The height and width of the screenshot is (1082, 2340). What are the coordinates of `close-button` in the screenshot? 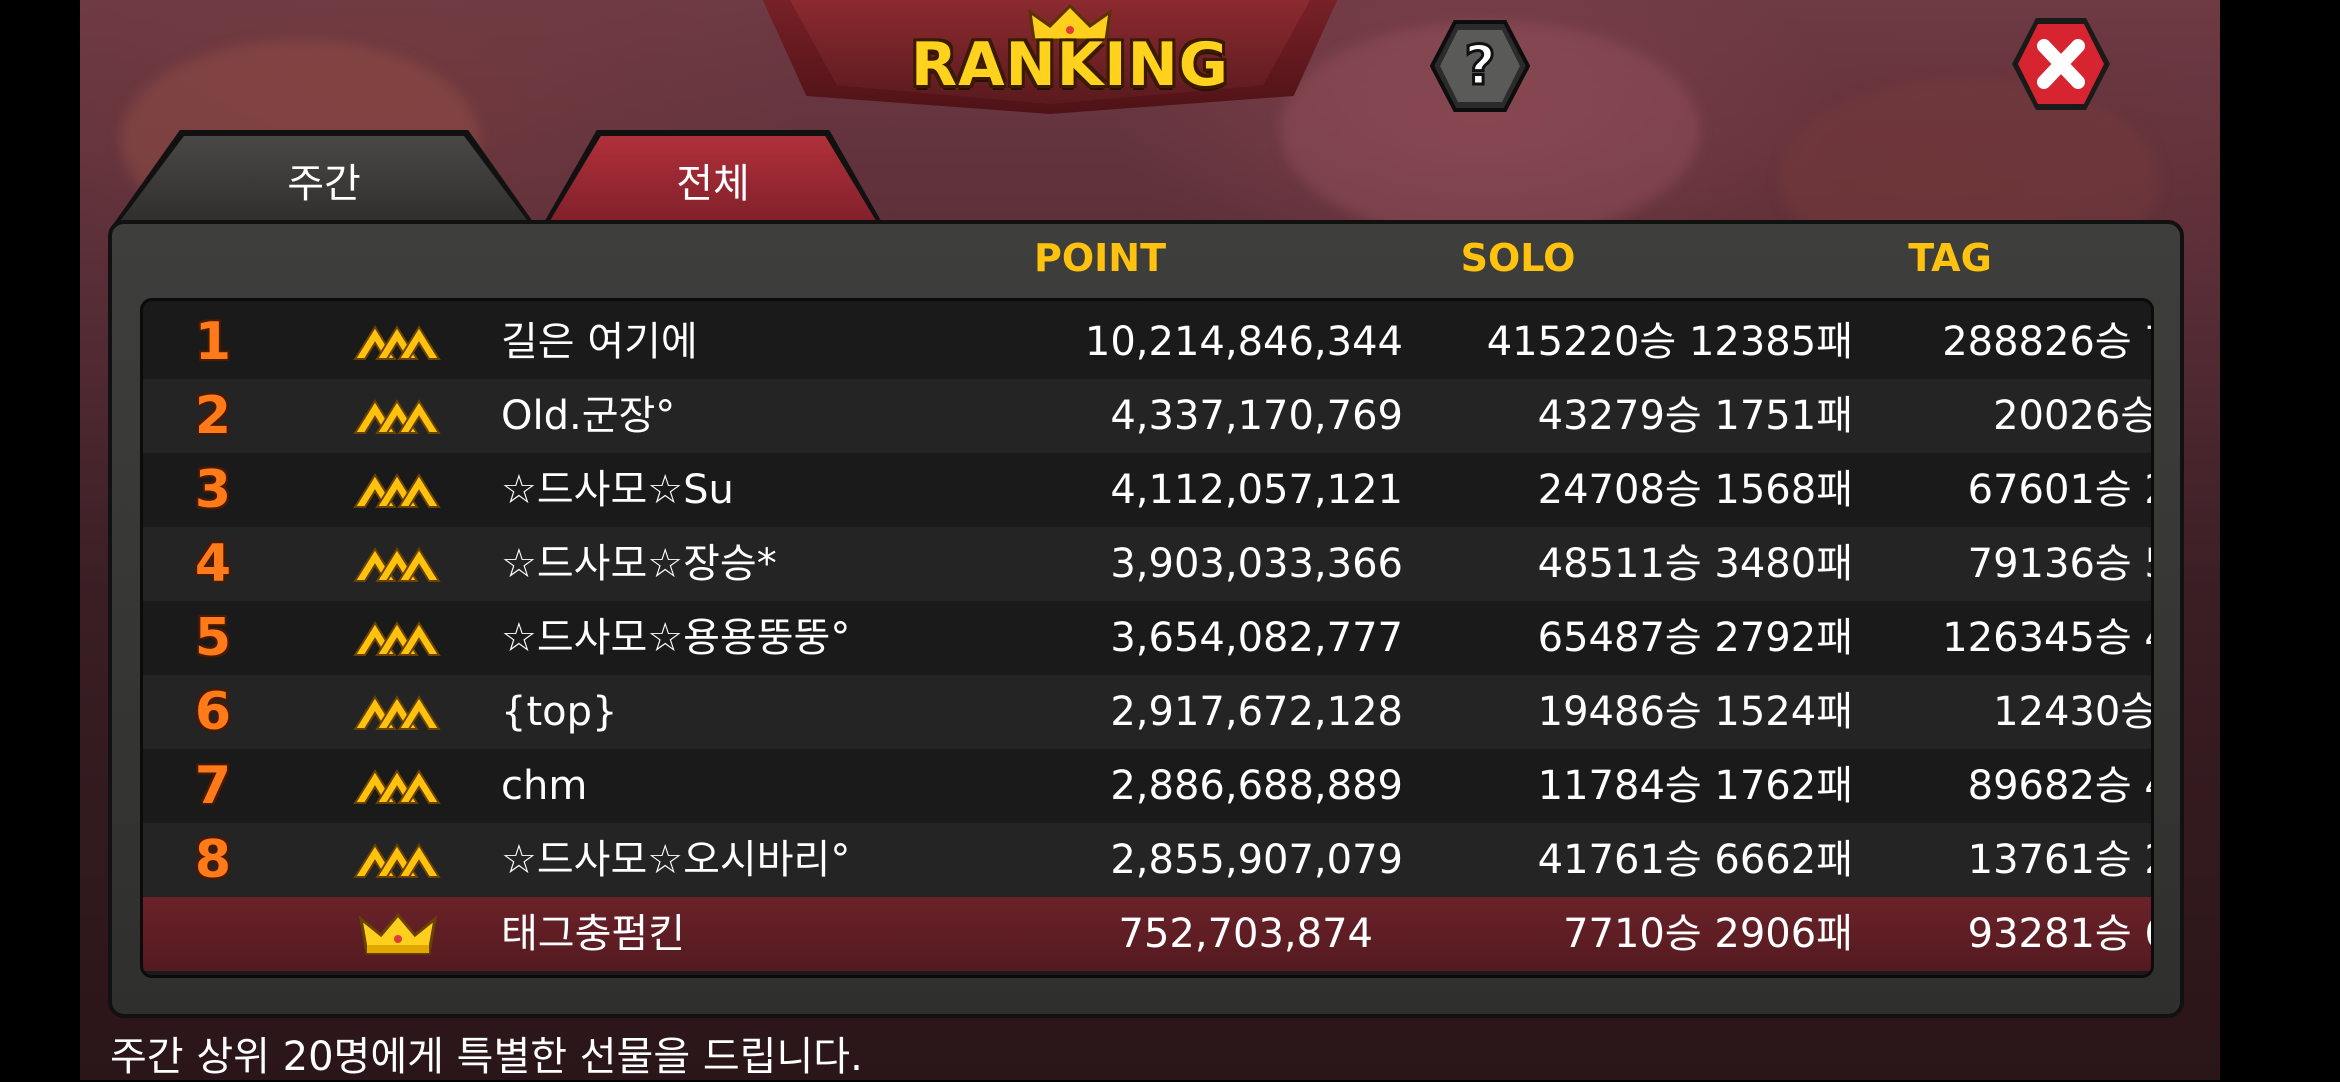 It's located at (2061, 64).